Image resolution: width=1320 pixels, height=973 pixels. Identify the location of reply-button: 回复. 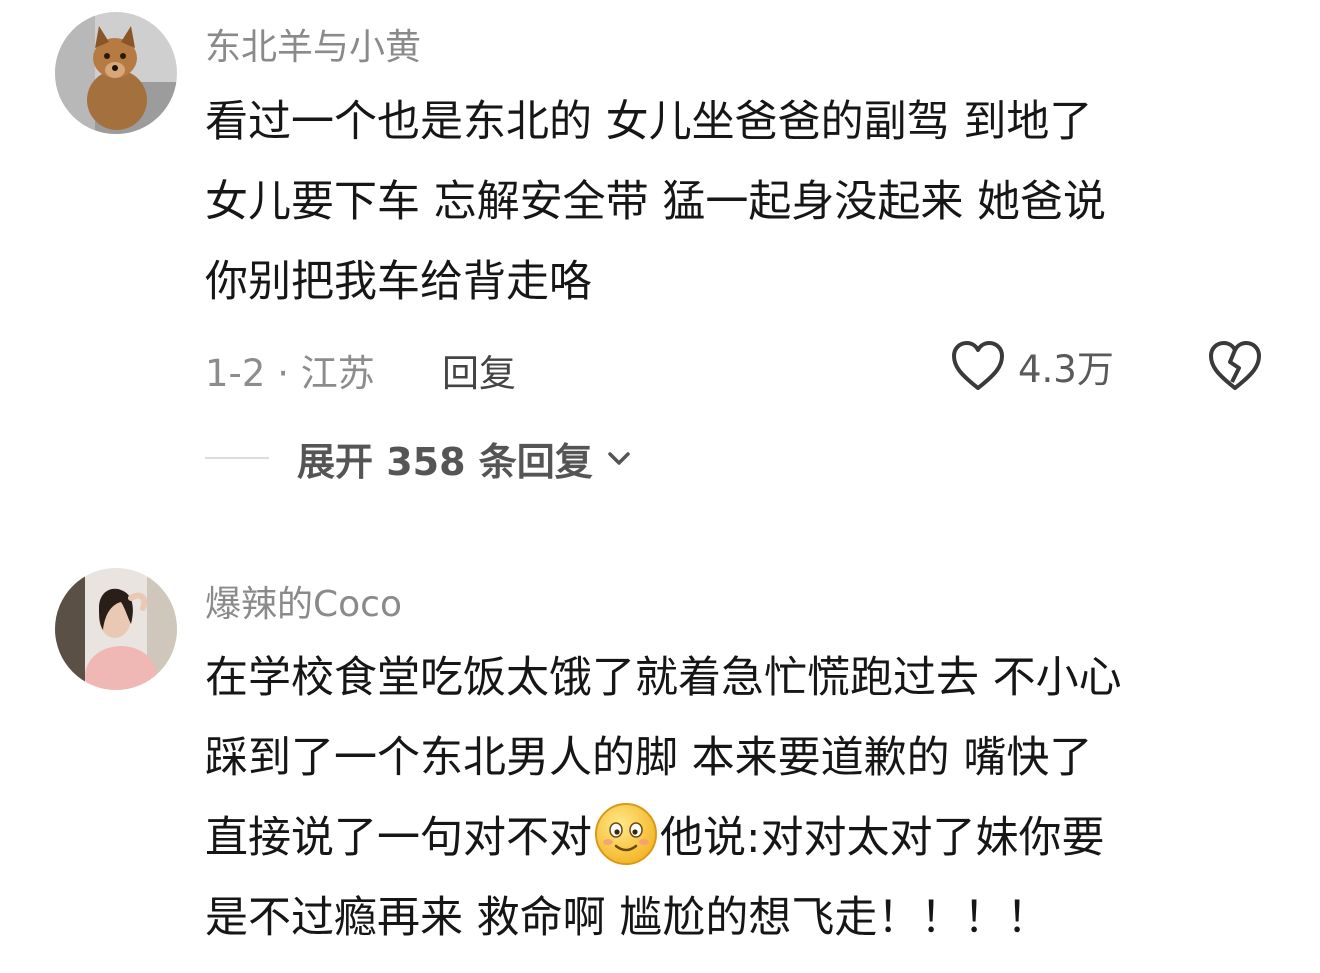
(479, 370).